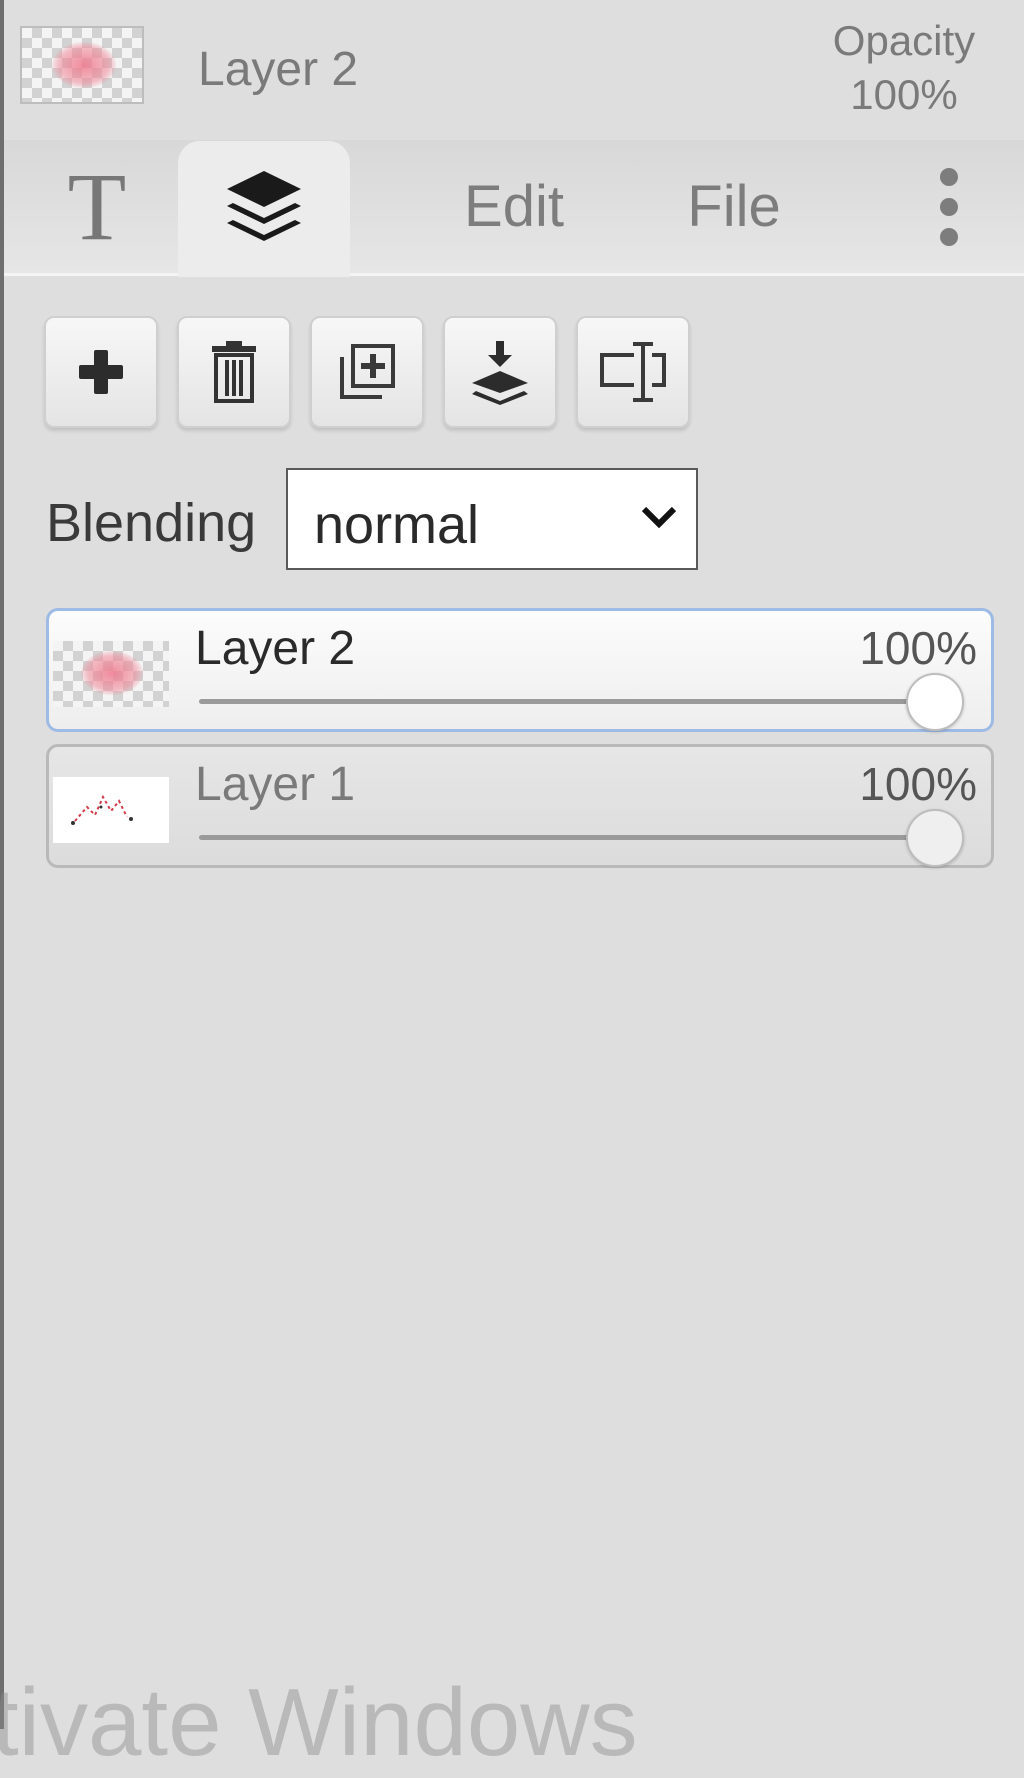  I want to click on delete-layer-button, so click(234, 372).